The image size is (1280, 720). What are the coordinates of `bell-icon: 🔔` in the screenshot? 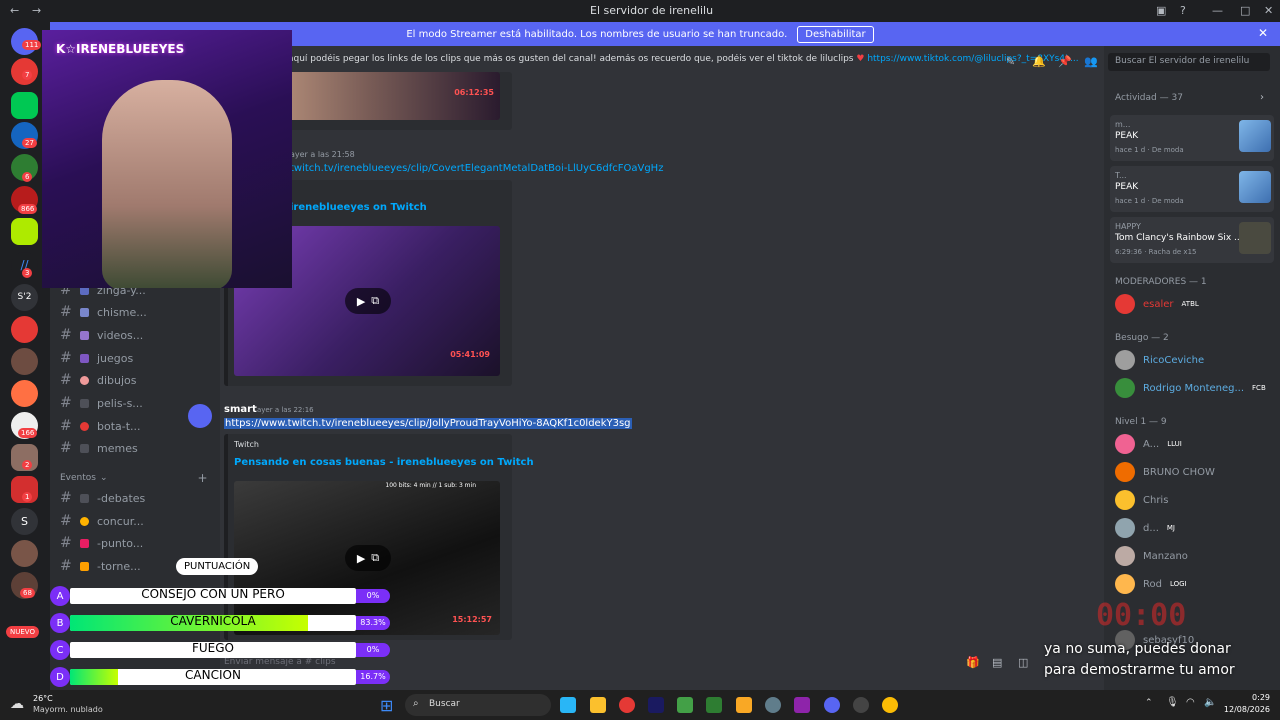 It's located at (1039, 61).